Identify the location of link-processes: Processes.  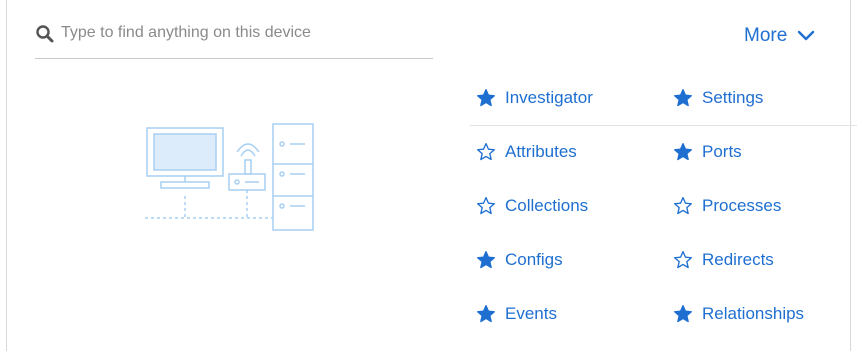
(727, 206).